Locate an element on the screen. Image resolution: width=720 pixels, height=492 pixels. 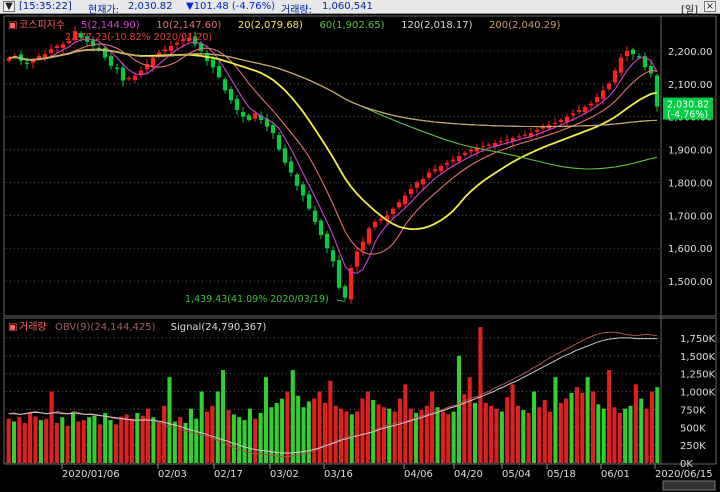
price-axis-tick: 1,600.00 is located at coordinates (690, 249).